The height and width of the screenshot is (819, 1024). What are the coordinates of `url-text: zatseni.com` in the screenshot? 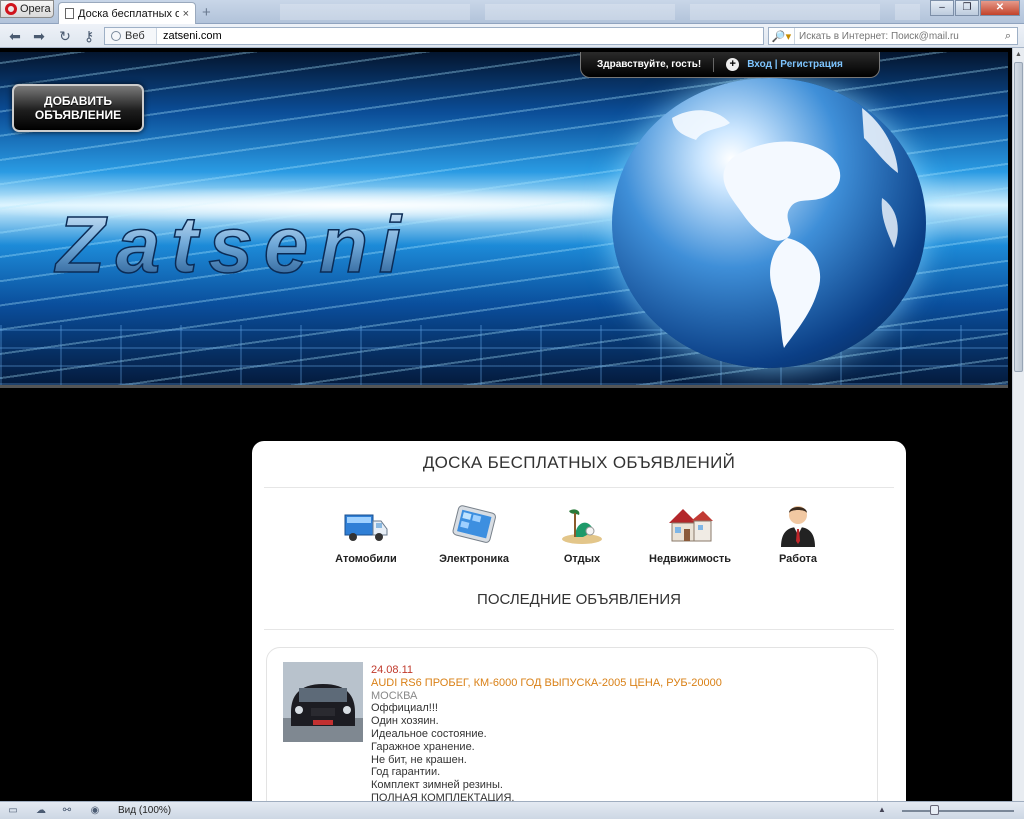 It's located at (189, 36).